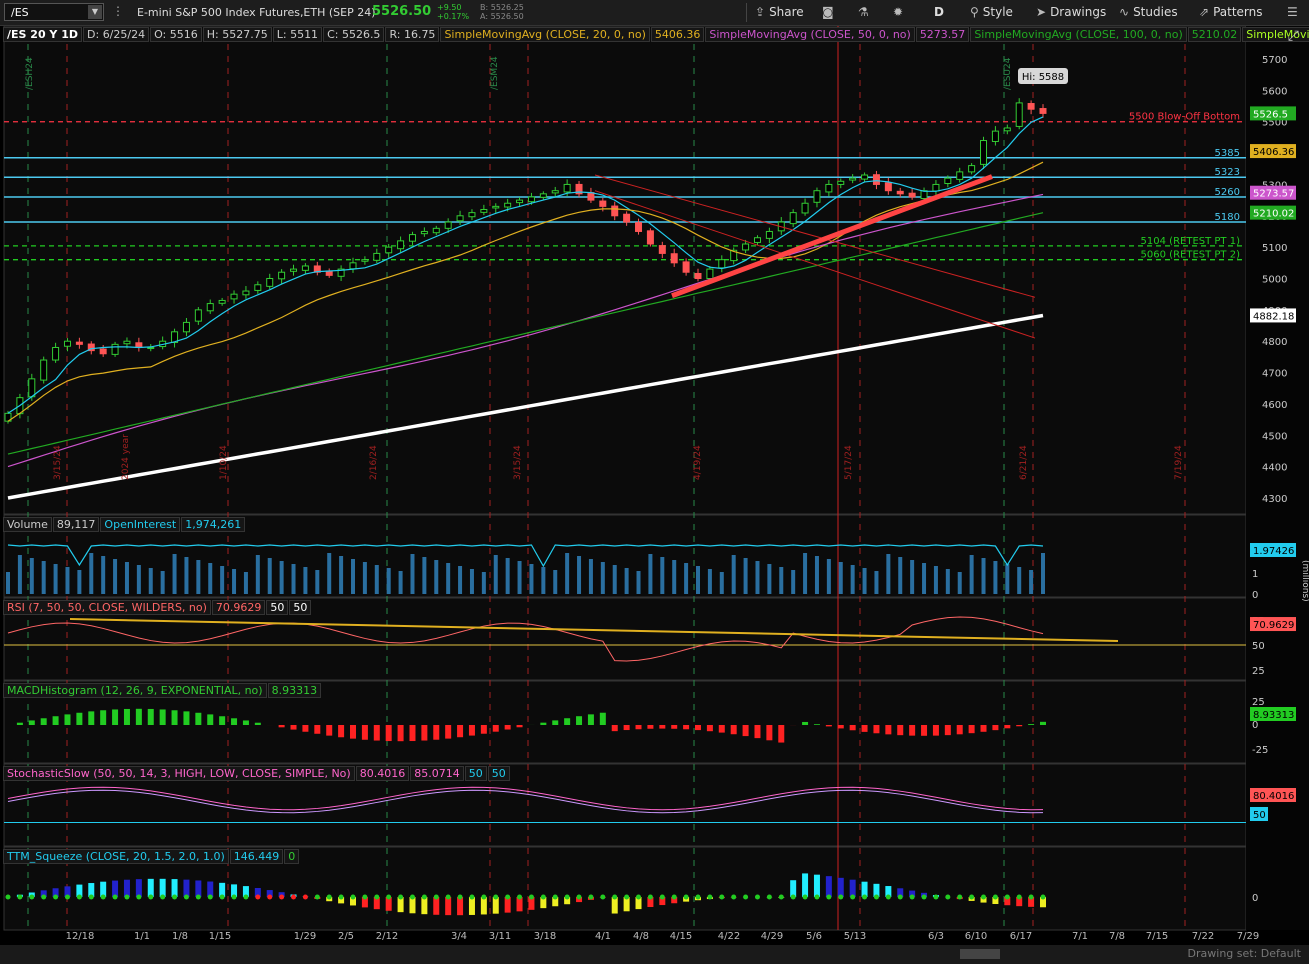  Describe the element at coordinates (1255, 574) in the screenshot. I see `volume-tick: 1` at that location.